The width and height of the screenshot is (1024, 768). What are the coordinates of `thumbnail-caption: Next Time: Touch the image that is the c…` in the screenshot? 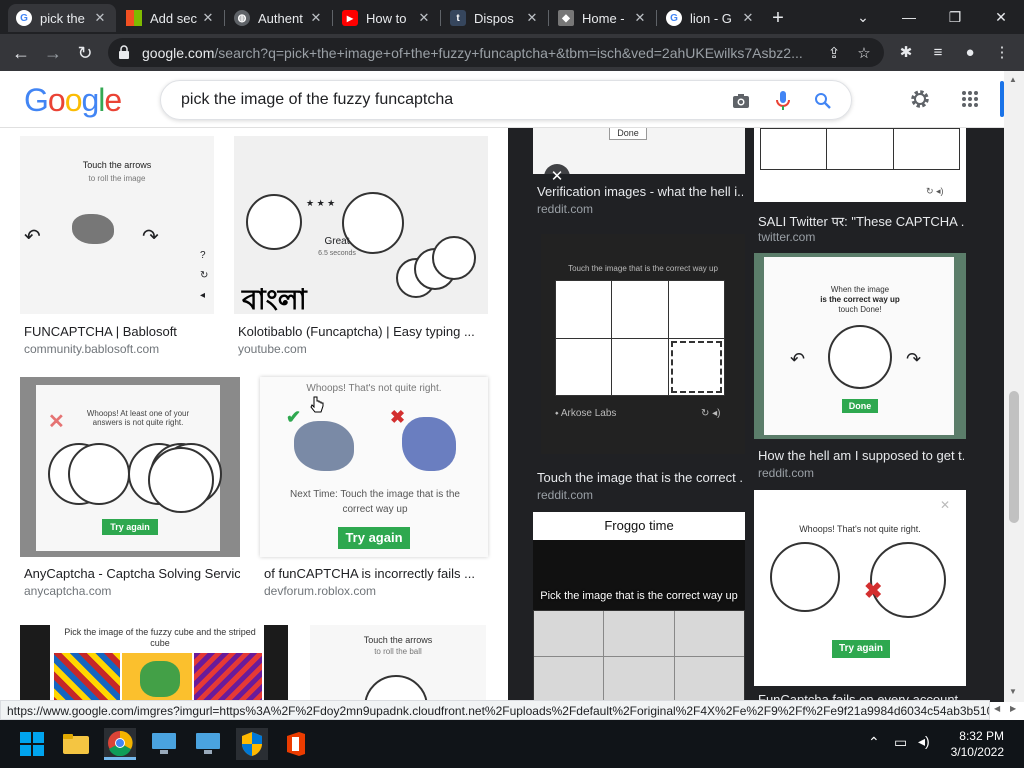 It's located at (375, 502).